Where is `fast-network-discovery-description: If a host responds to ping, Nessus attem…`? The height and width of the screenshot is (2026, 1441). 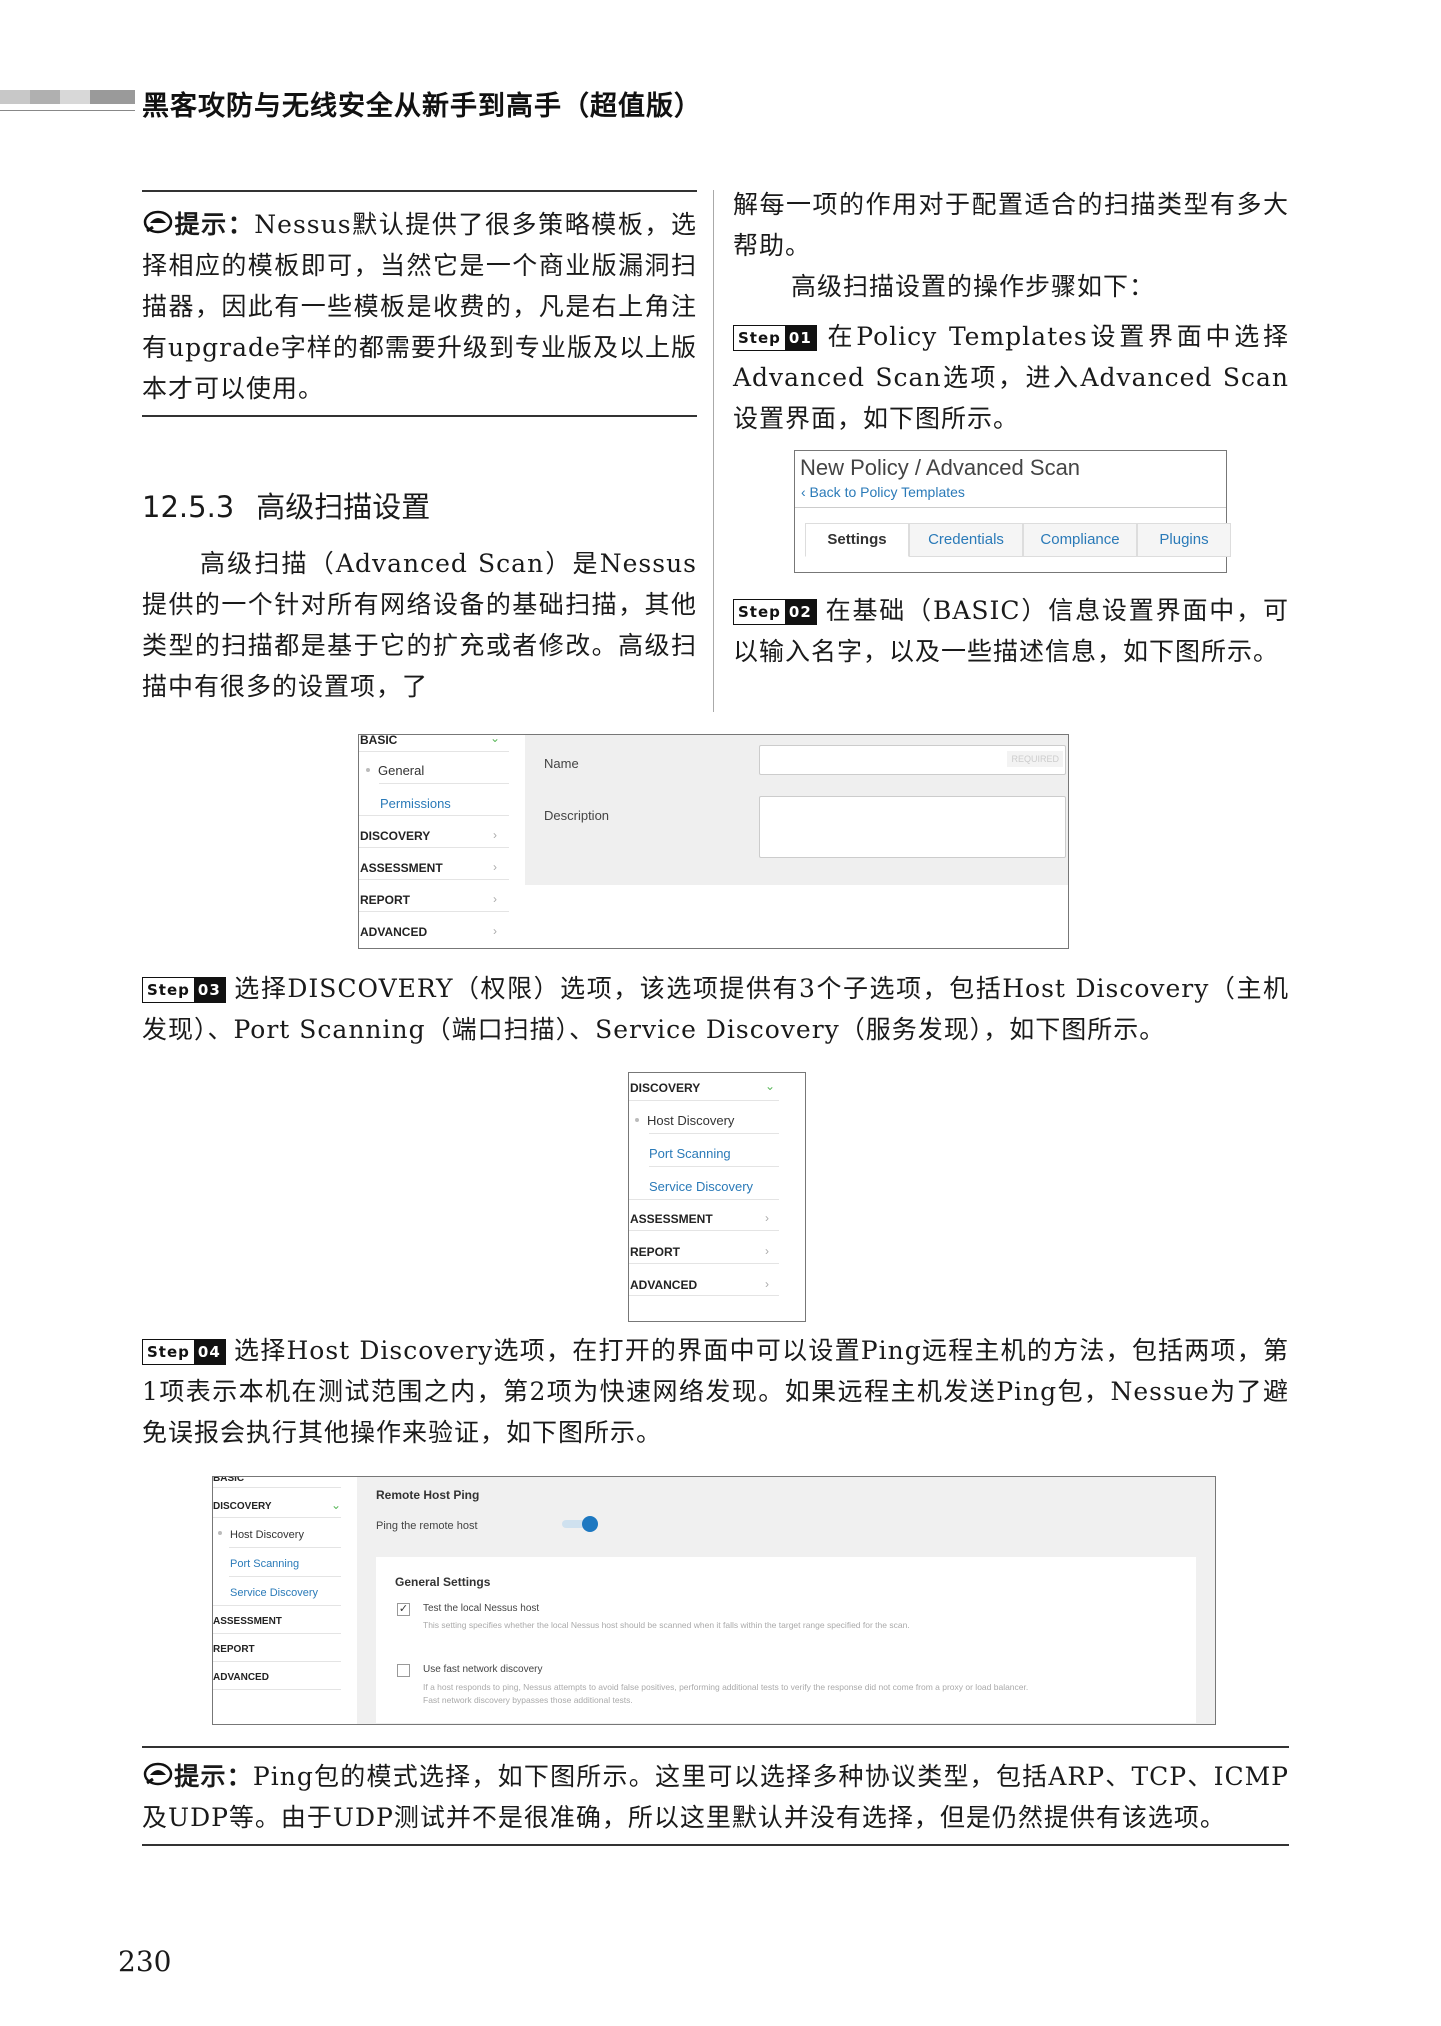 fast-network-discovery-description: If a host responds to ping, Nessus attem… is located at coordinates (726, 1687).